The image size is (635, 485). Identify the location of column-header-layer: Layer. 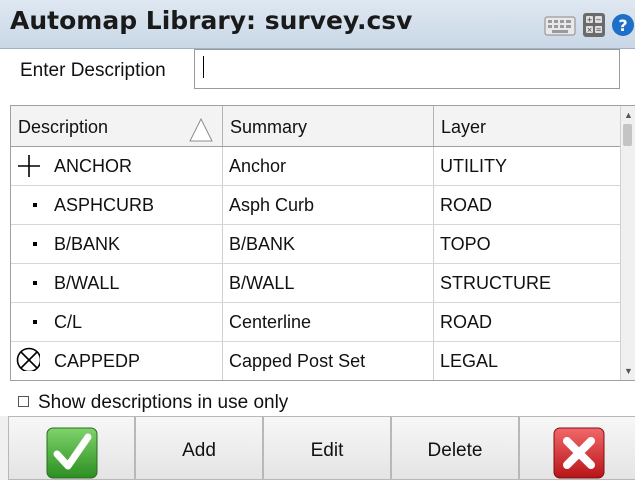
(528, 126).